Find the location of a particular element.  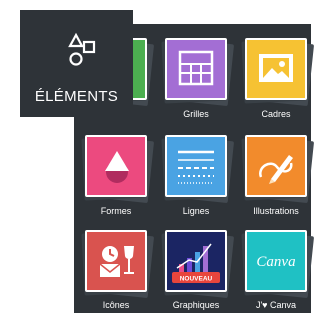

tile-cadres is located at coordinates (278, 72).